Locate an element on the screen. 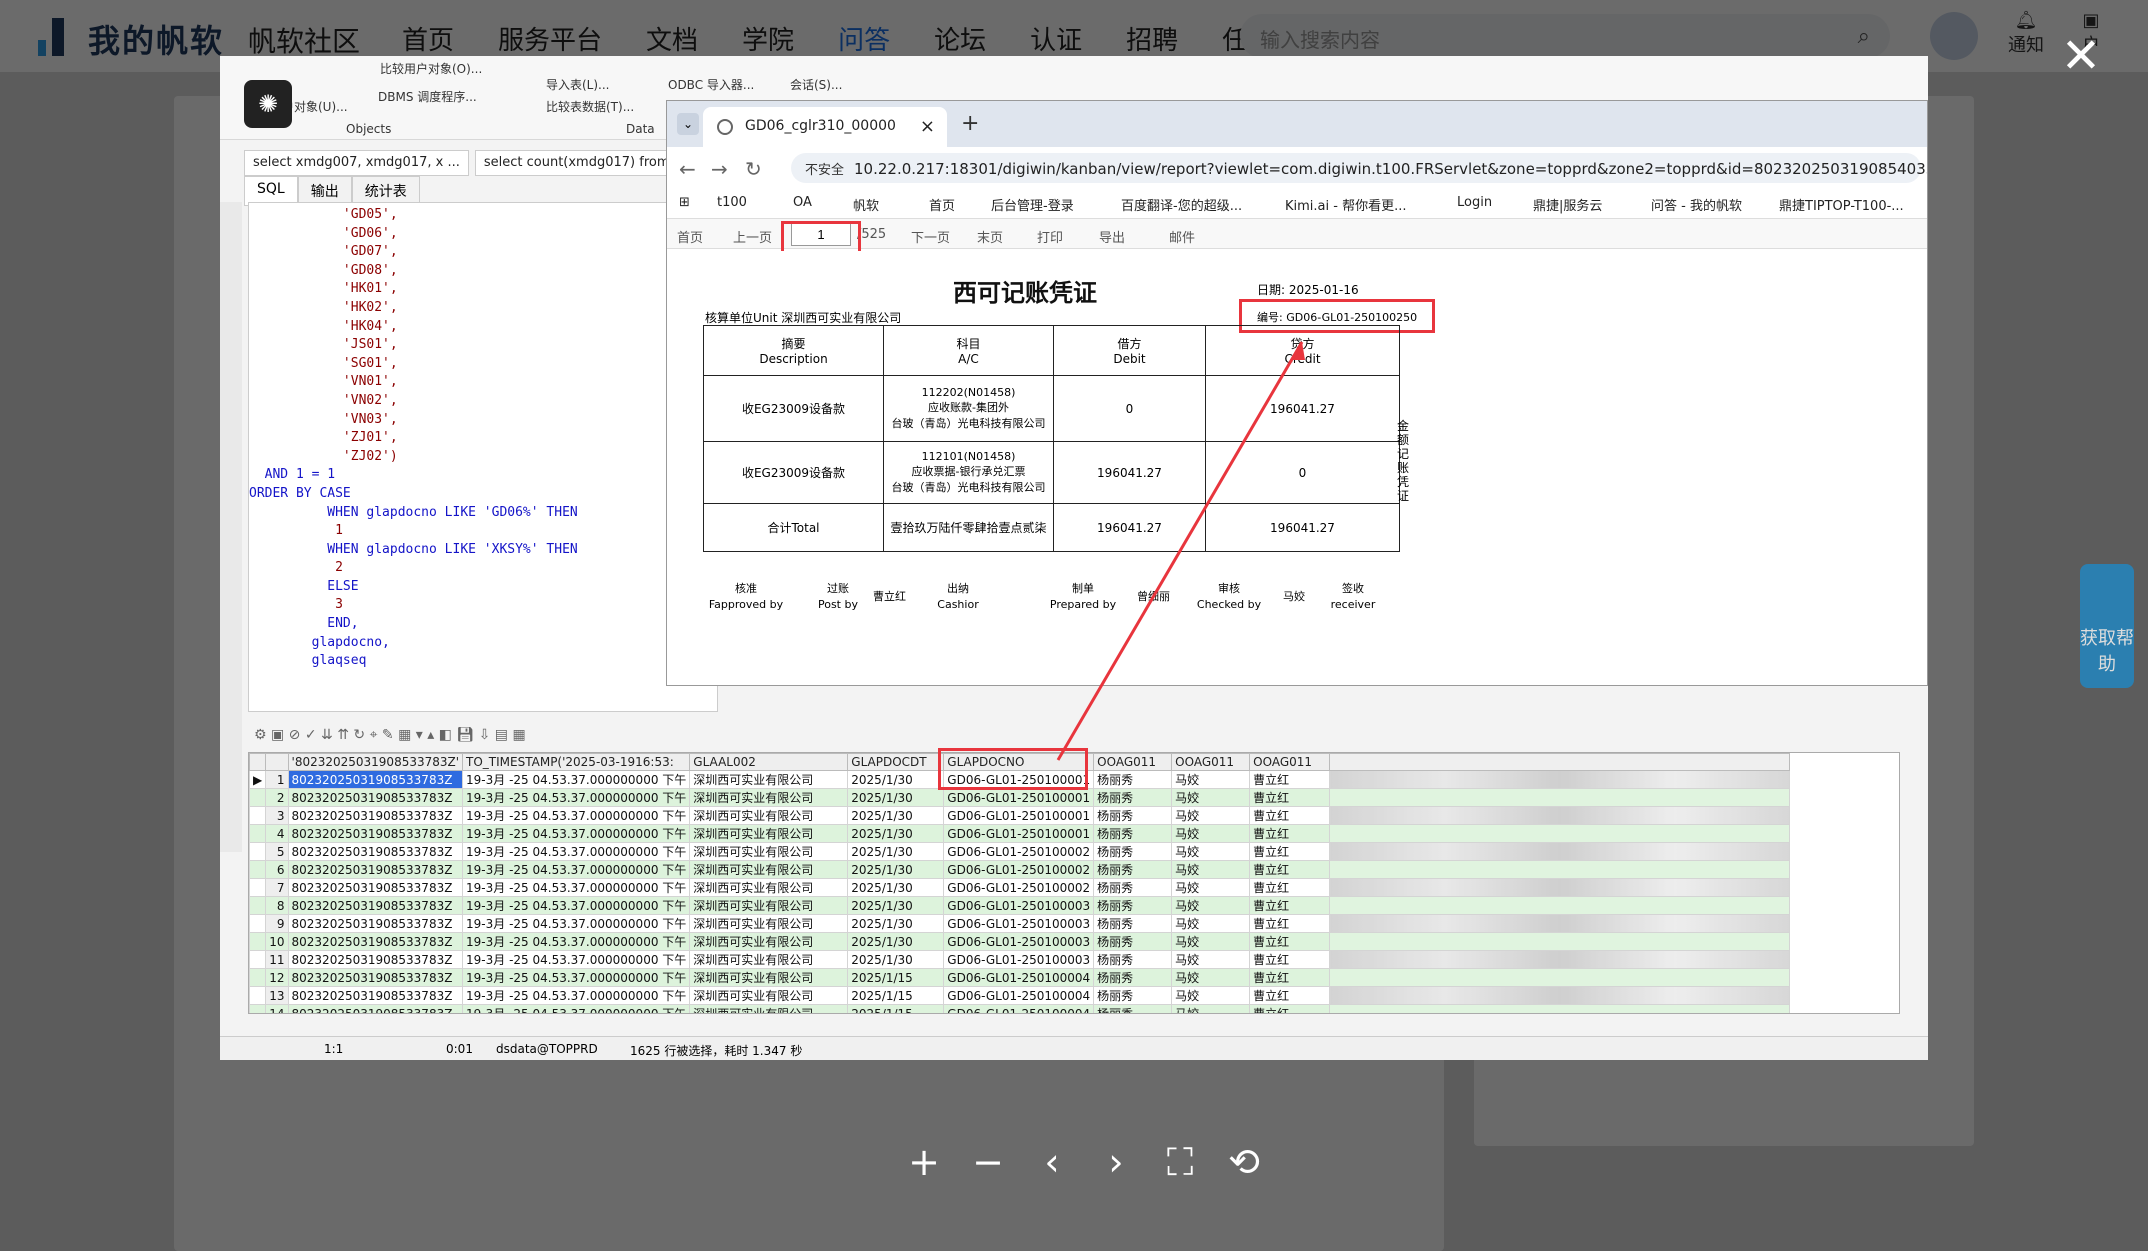 This screenshot has height=1251, width=2148. logo-text: 我的帆软 is located at coordinates (156, 39).